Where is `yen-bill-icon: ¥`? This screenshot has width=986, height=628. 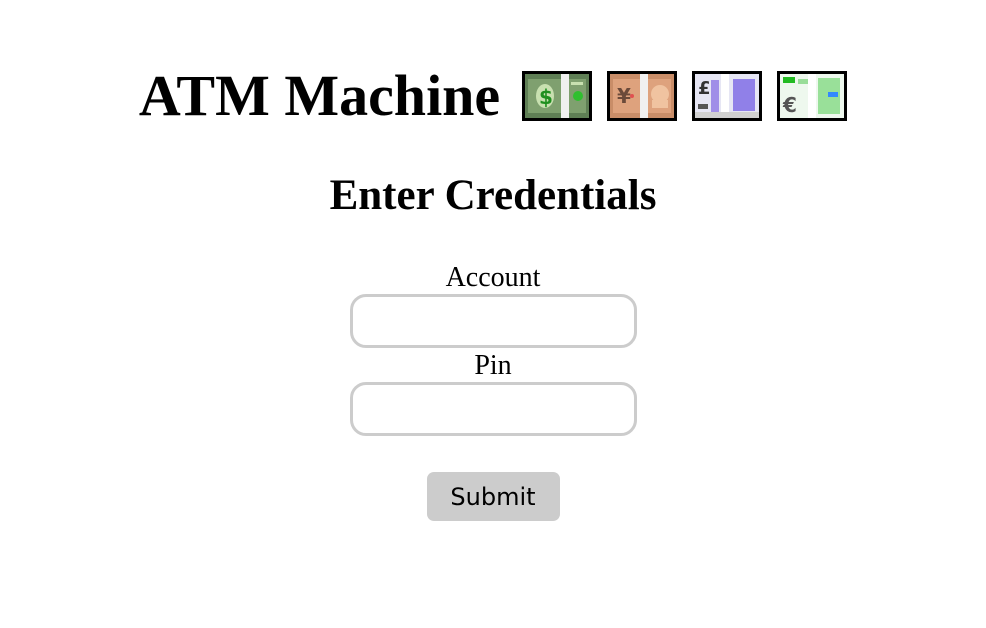
yen-bill-icon: ¥ is located at coordinates (642, 96).